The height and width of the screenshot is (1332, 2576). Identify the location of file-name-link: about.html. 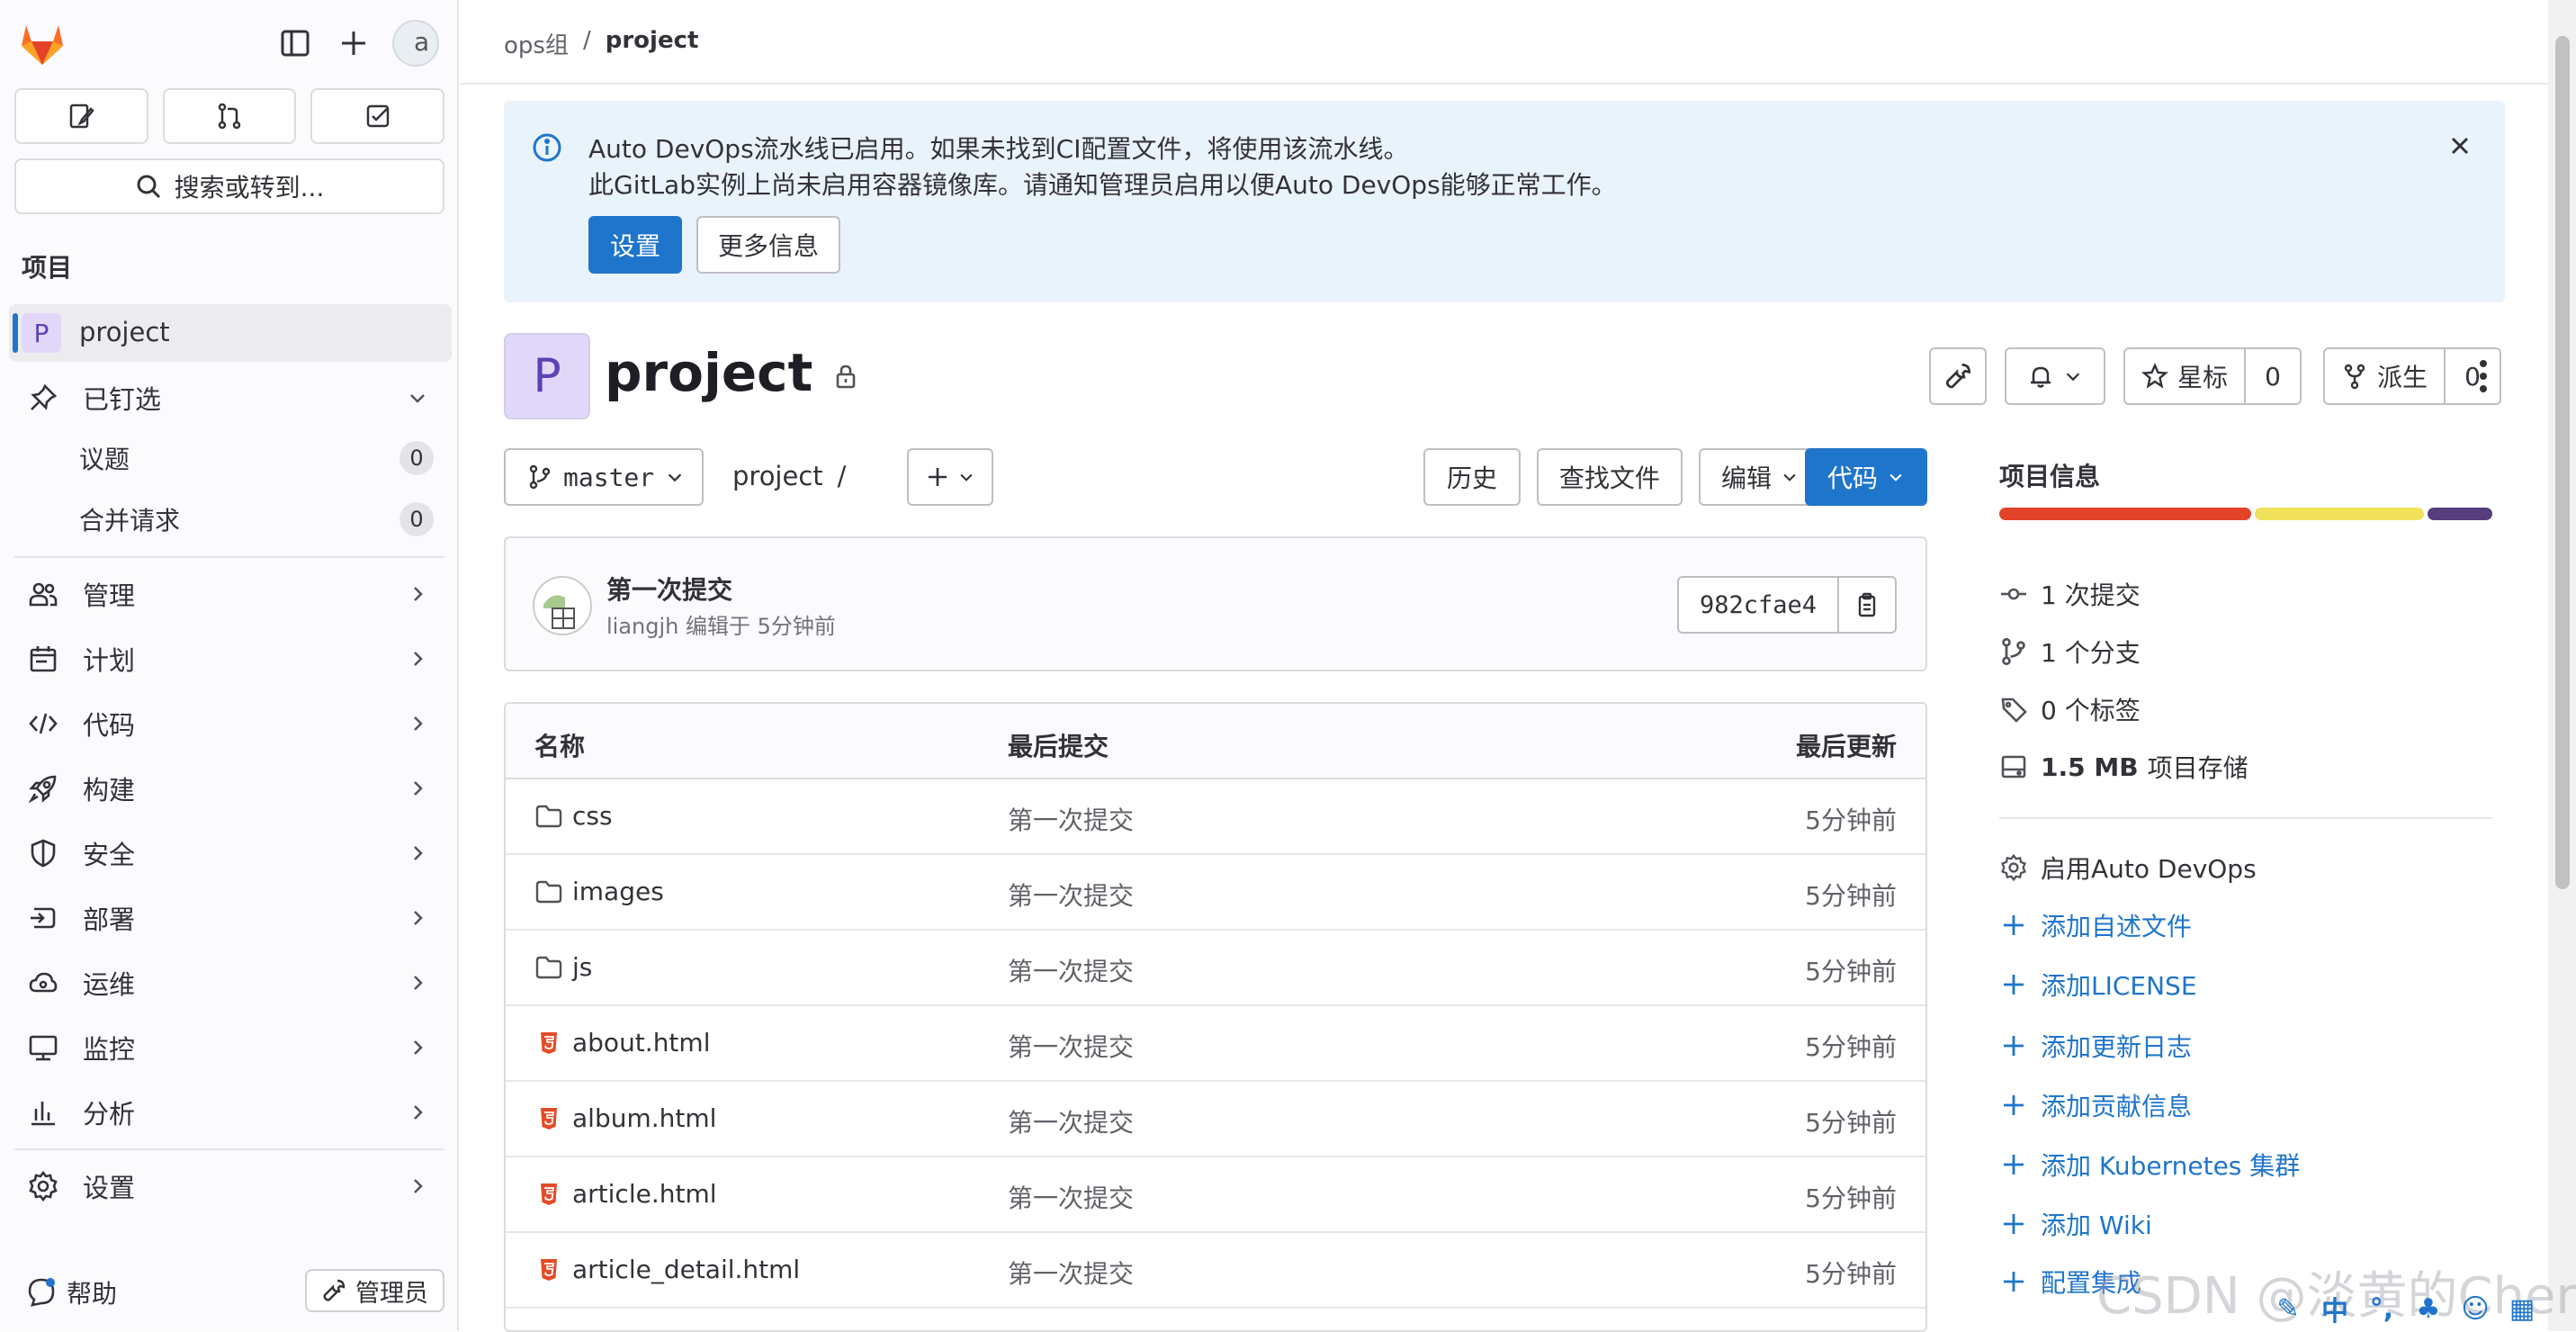
(622, 1043).